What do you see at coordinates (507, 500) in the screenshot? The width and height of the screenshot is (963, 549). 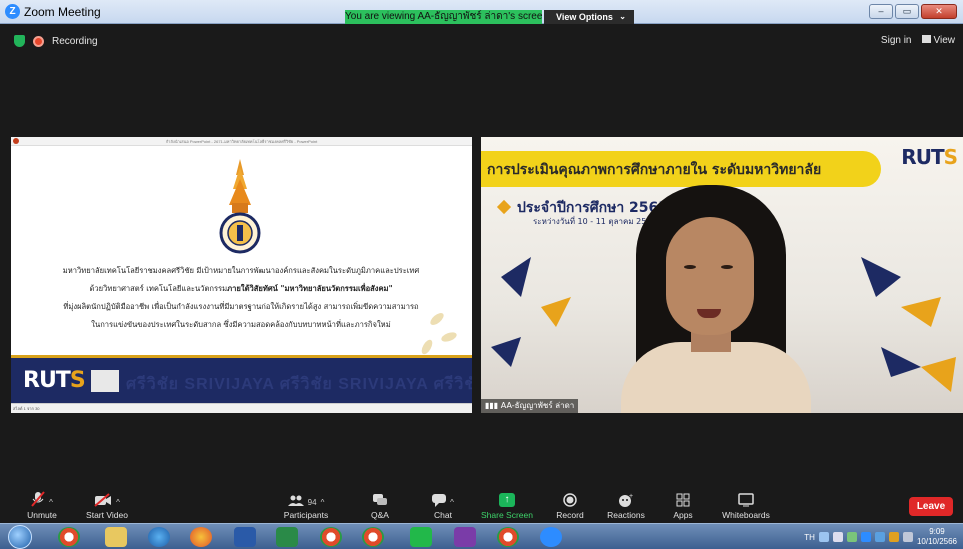 I see `share-screen-icon: ↑` at bounding box center [507, 500].